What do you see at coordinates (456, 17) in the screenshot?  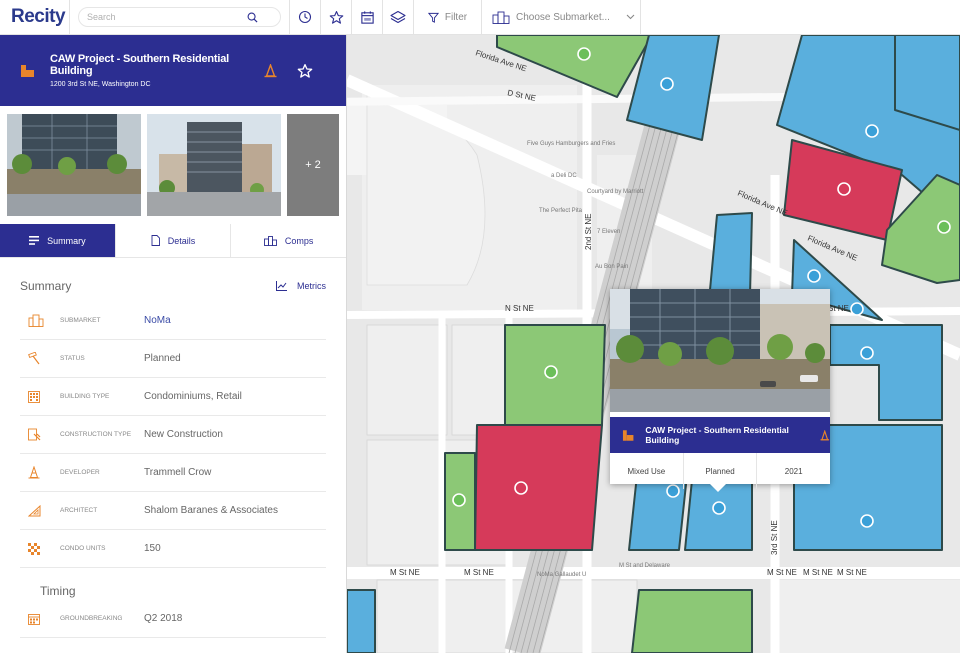 I see `filter-label: Filter` at bounding box center [456, 17].